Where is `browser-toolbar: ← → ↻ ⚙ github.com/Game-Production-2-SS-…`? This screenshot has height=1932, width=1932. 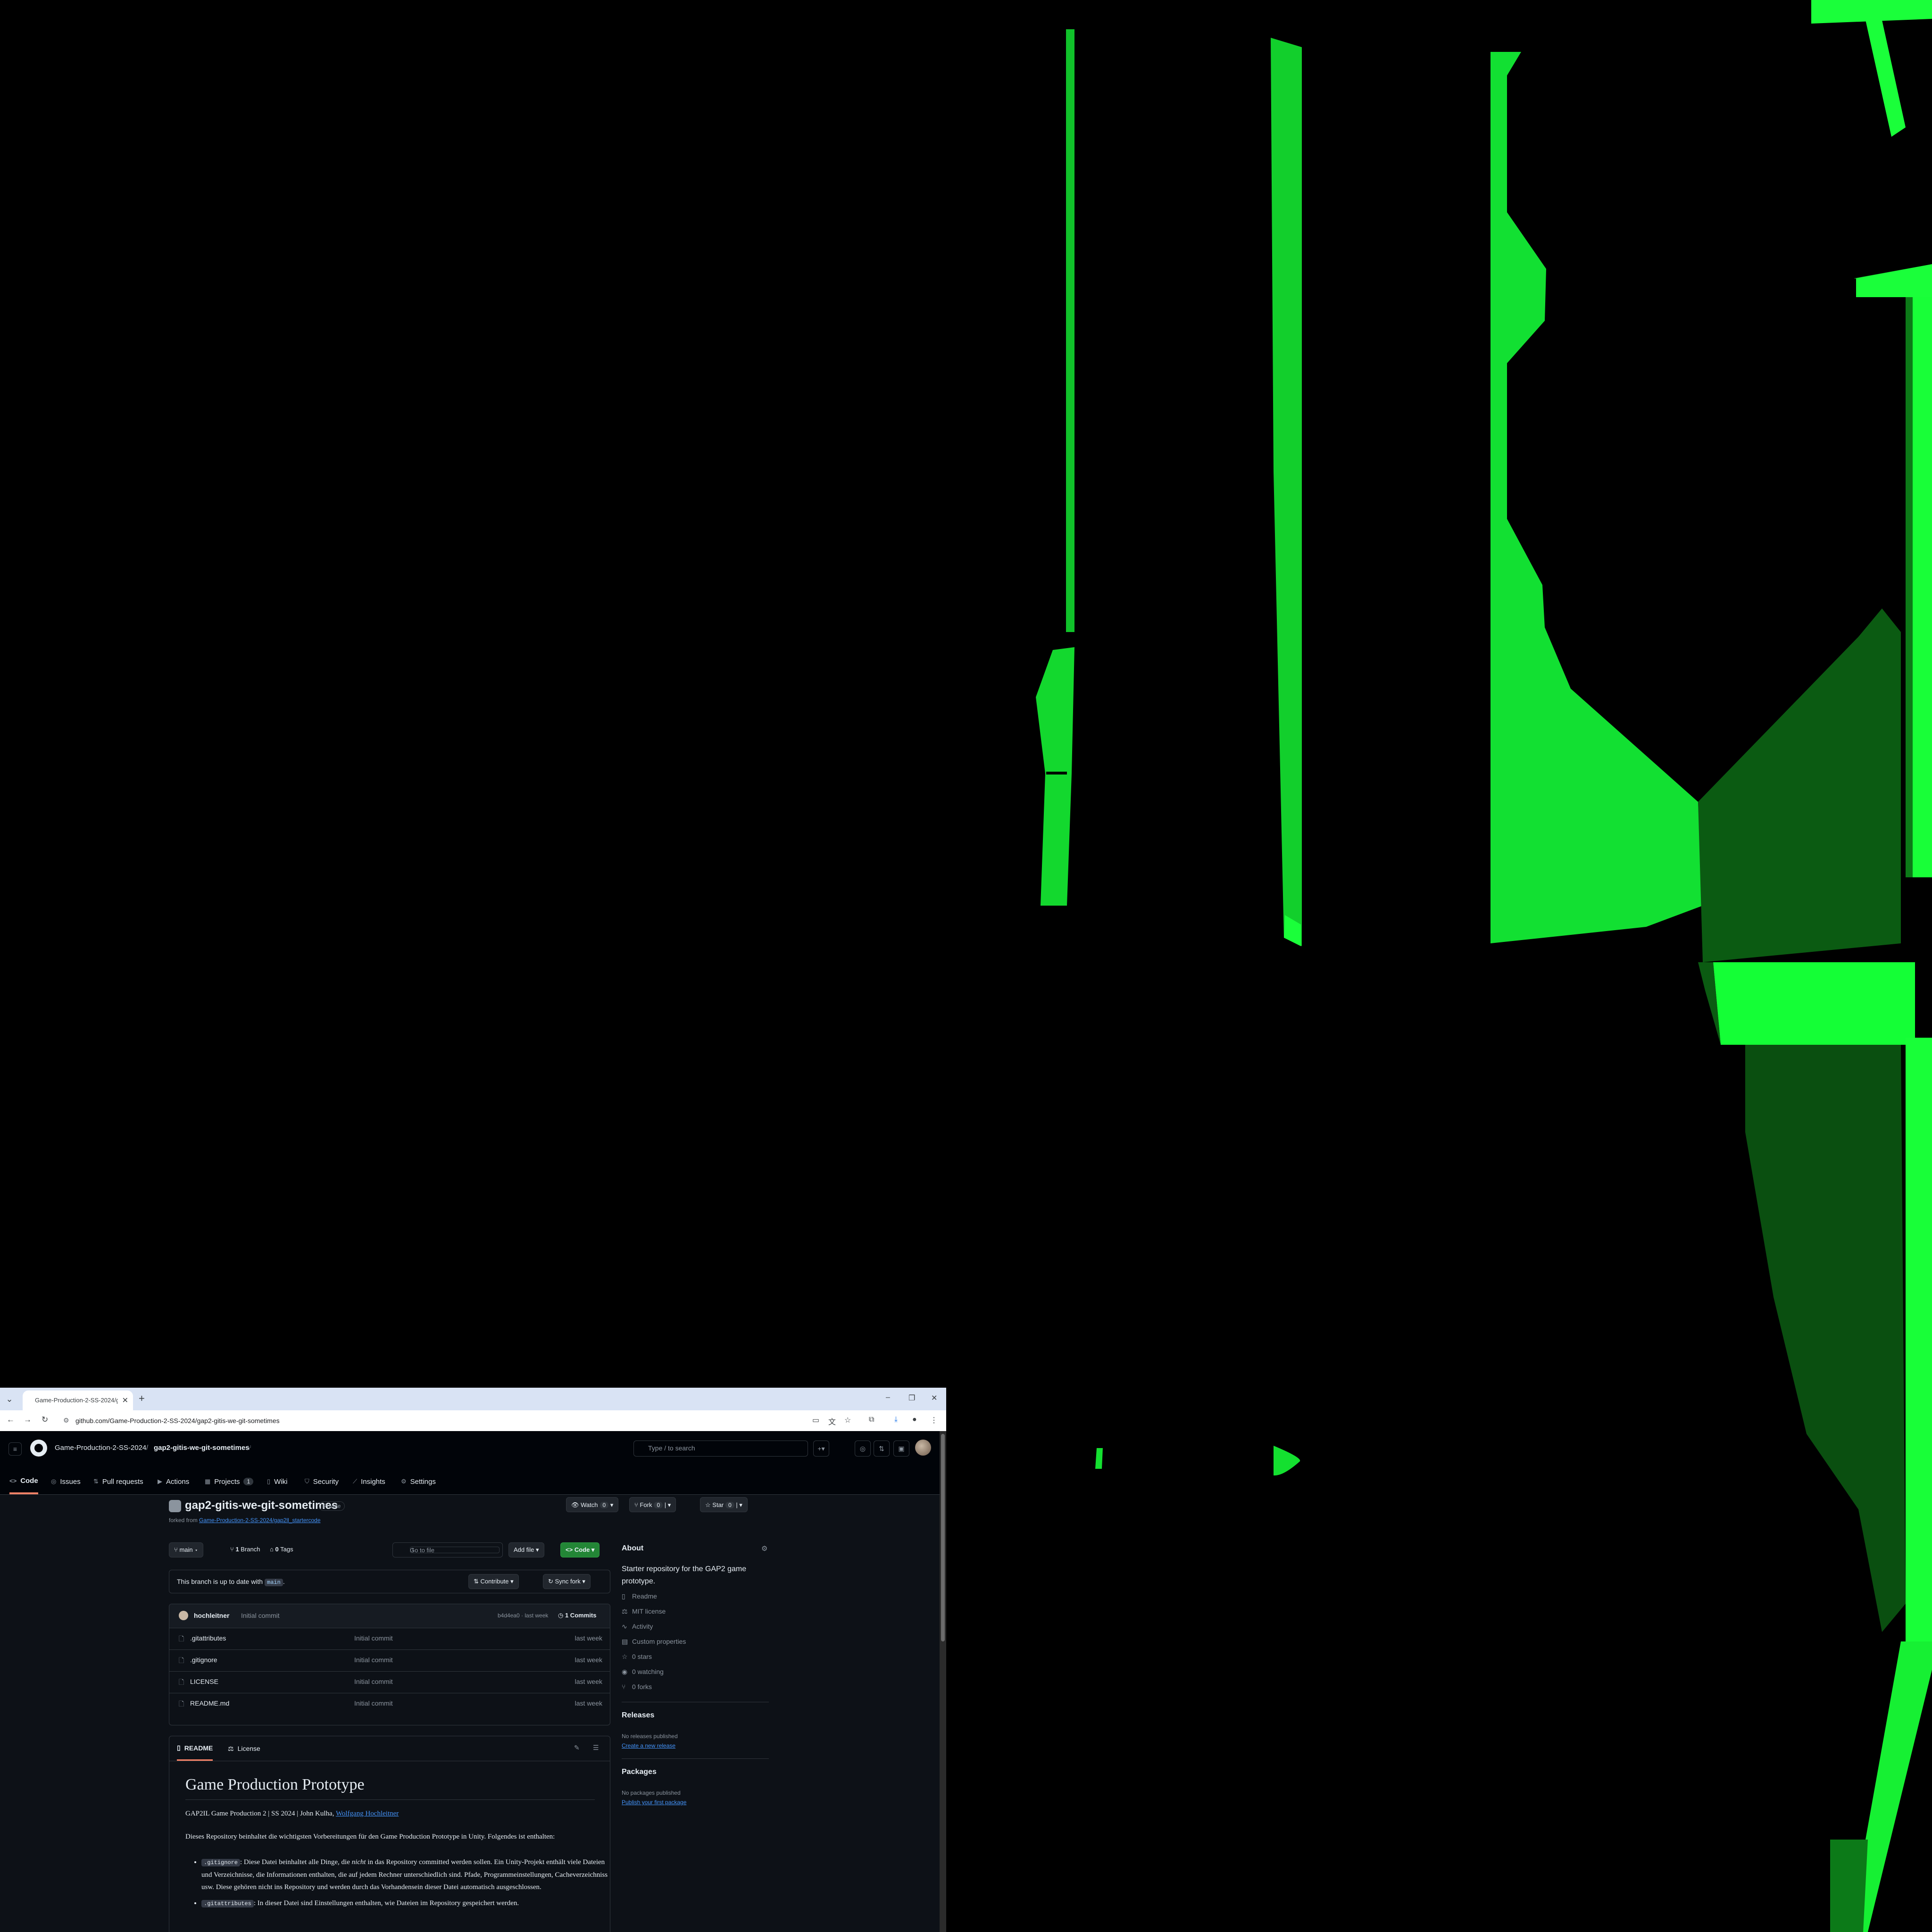 browser-toolbar: ← → ↻ ⚙ github.com/Game-Production-2-SS-… is located at coordinates (473, 1421).